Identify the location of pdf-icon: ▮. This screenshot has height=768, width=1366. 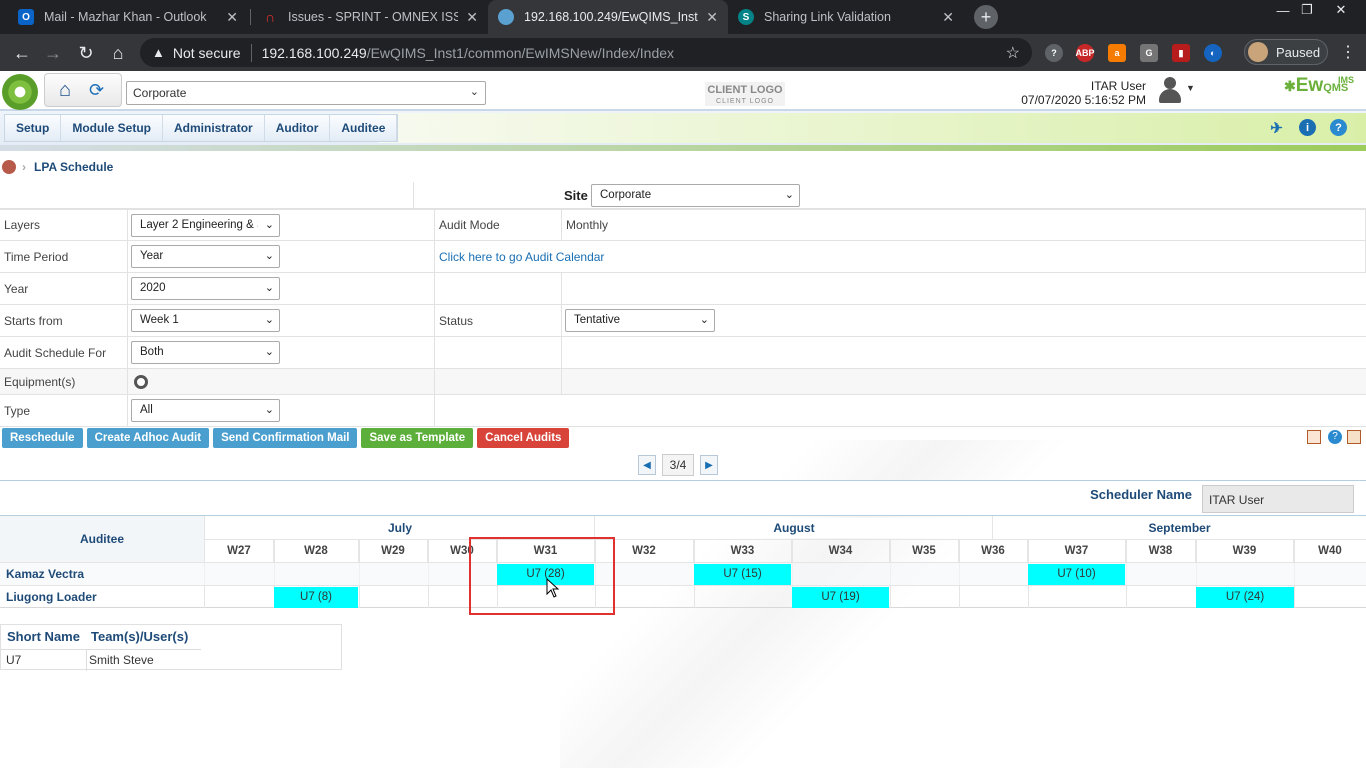
(1181, 53).